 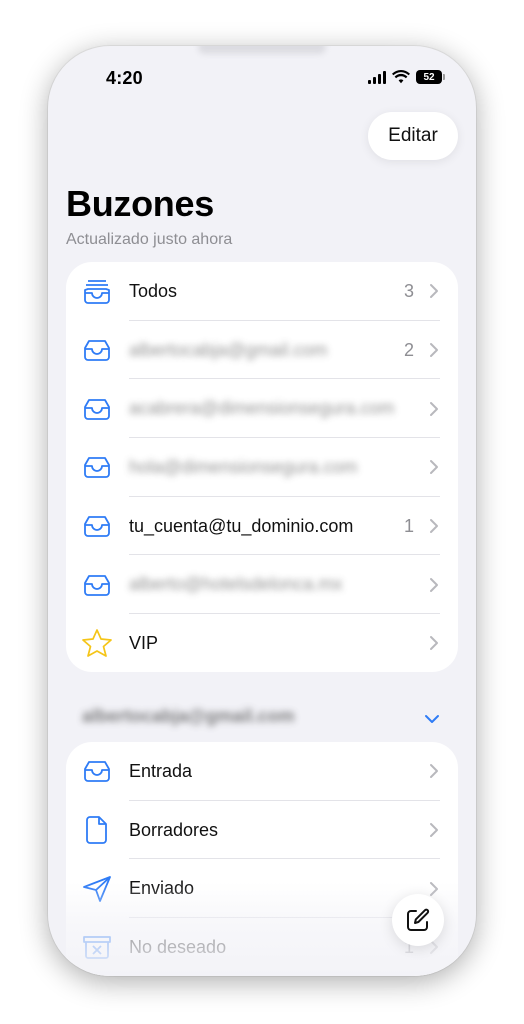 I want to click on folder-label: No deseado, so click(x=178, y=946).